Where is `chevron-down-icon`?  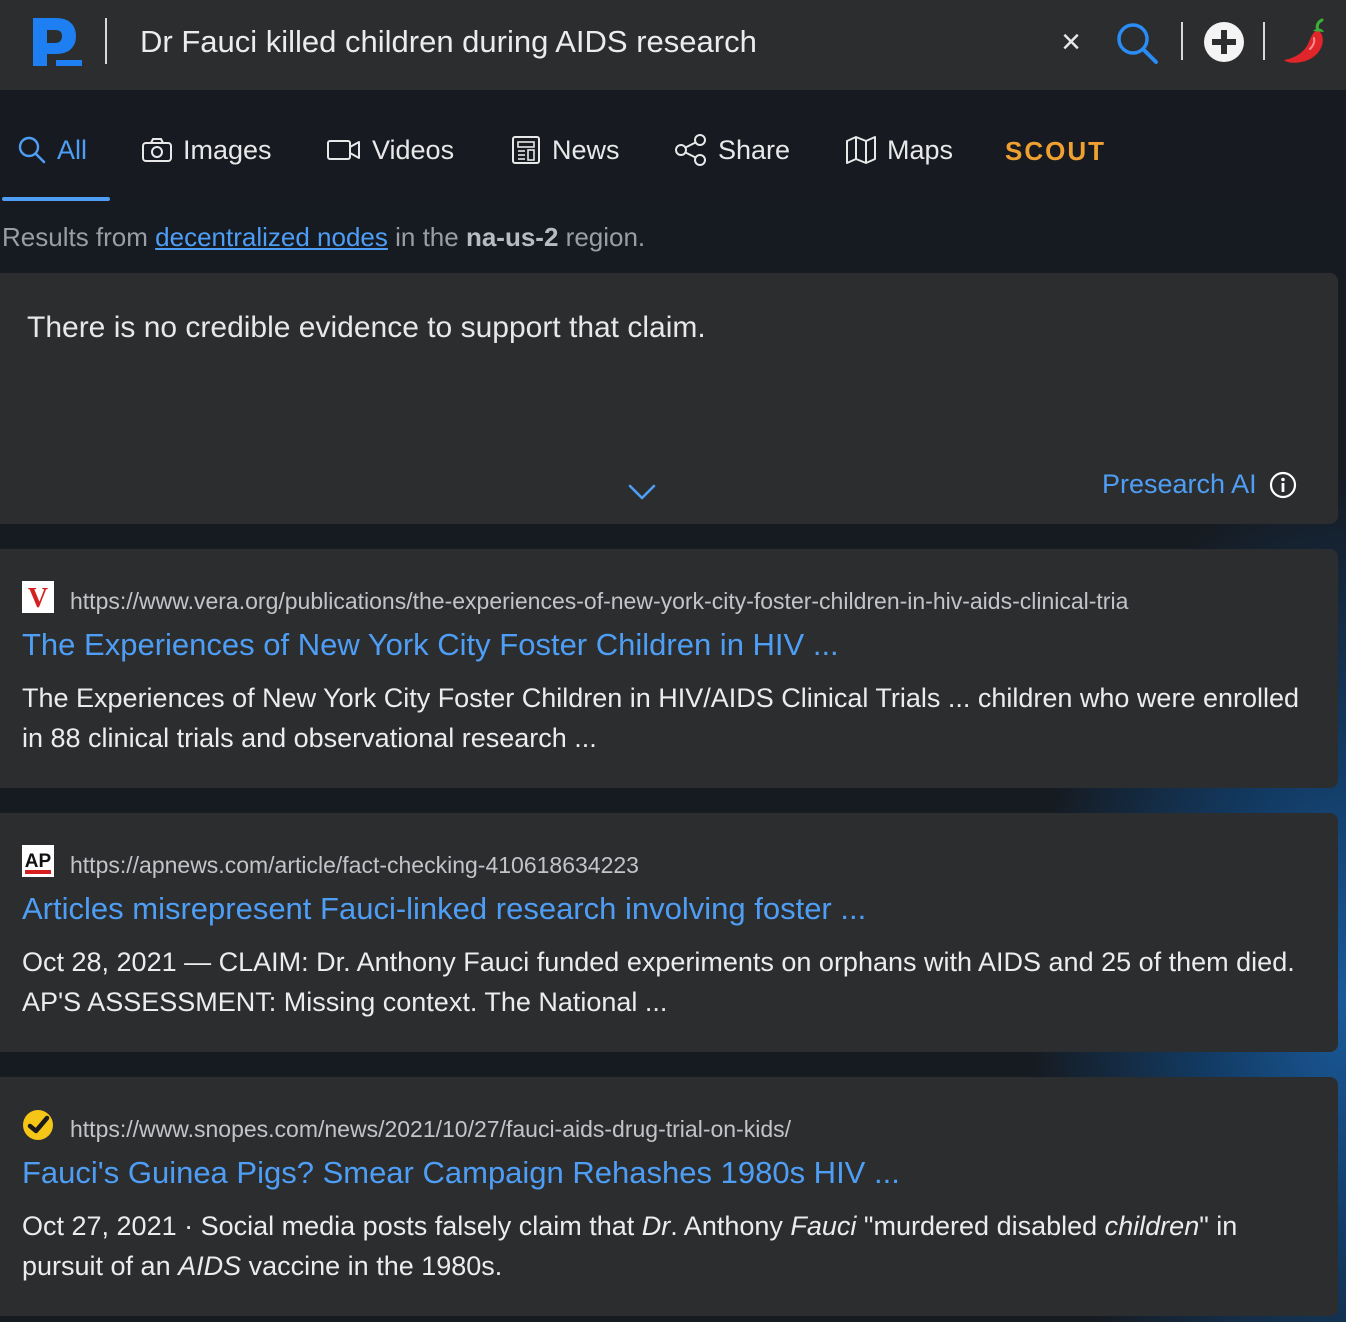
chevron-down-icon is located at coordinates (642, 492).